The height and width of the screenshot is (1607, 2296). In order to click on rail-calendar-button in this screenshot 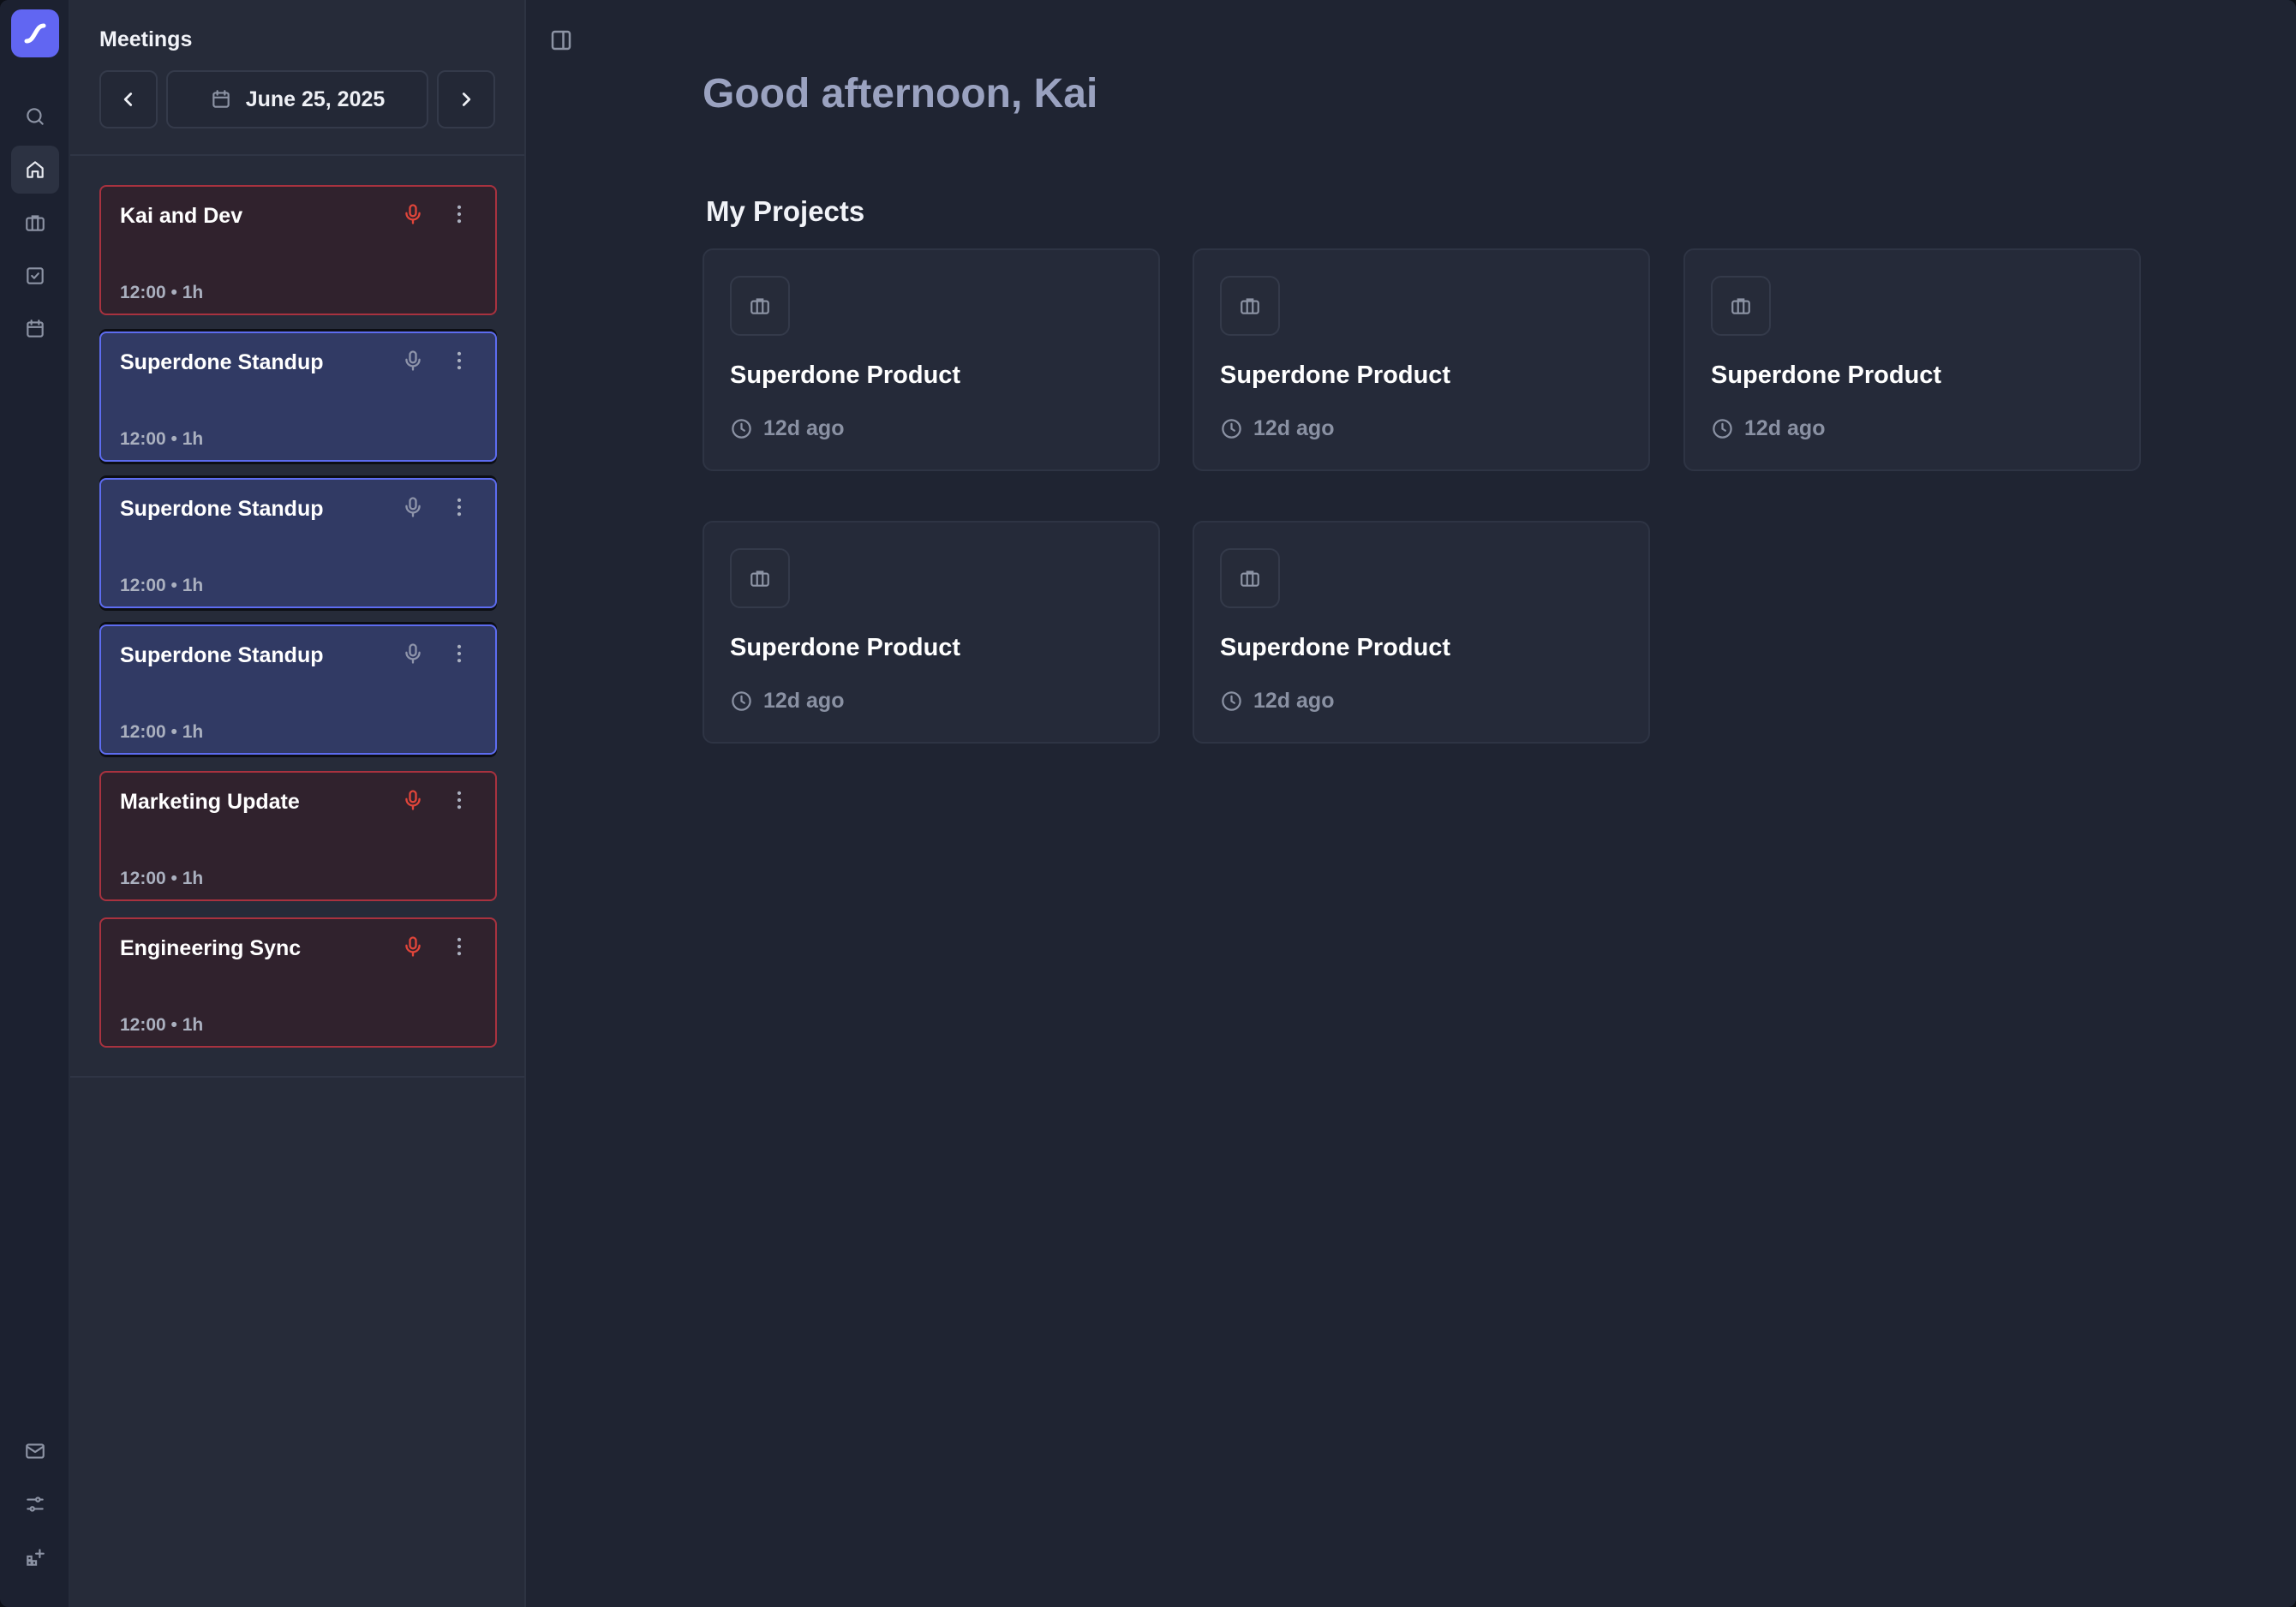, I will do `click(35, 329)`.